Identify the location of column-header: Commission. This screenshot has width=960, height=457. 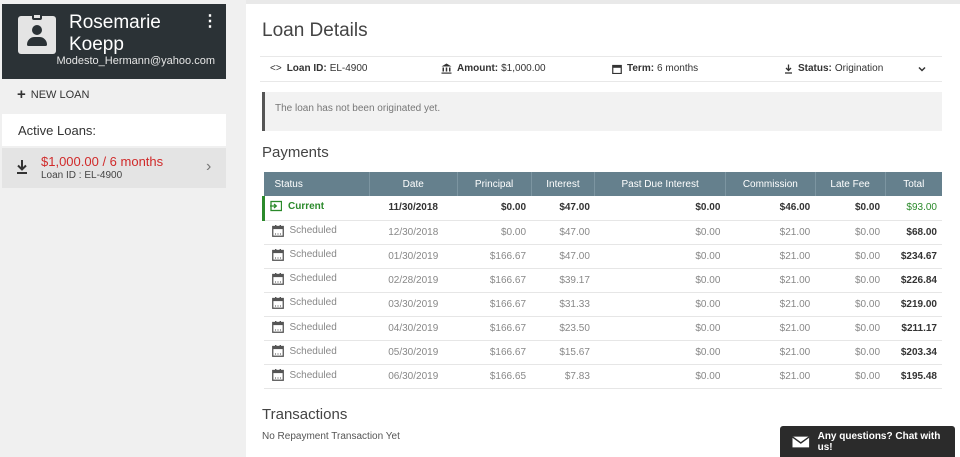
(770, 184).